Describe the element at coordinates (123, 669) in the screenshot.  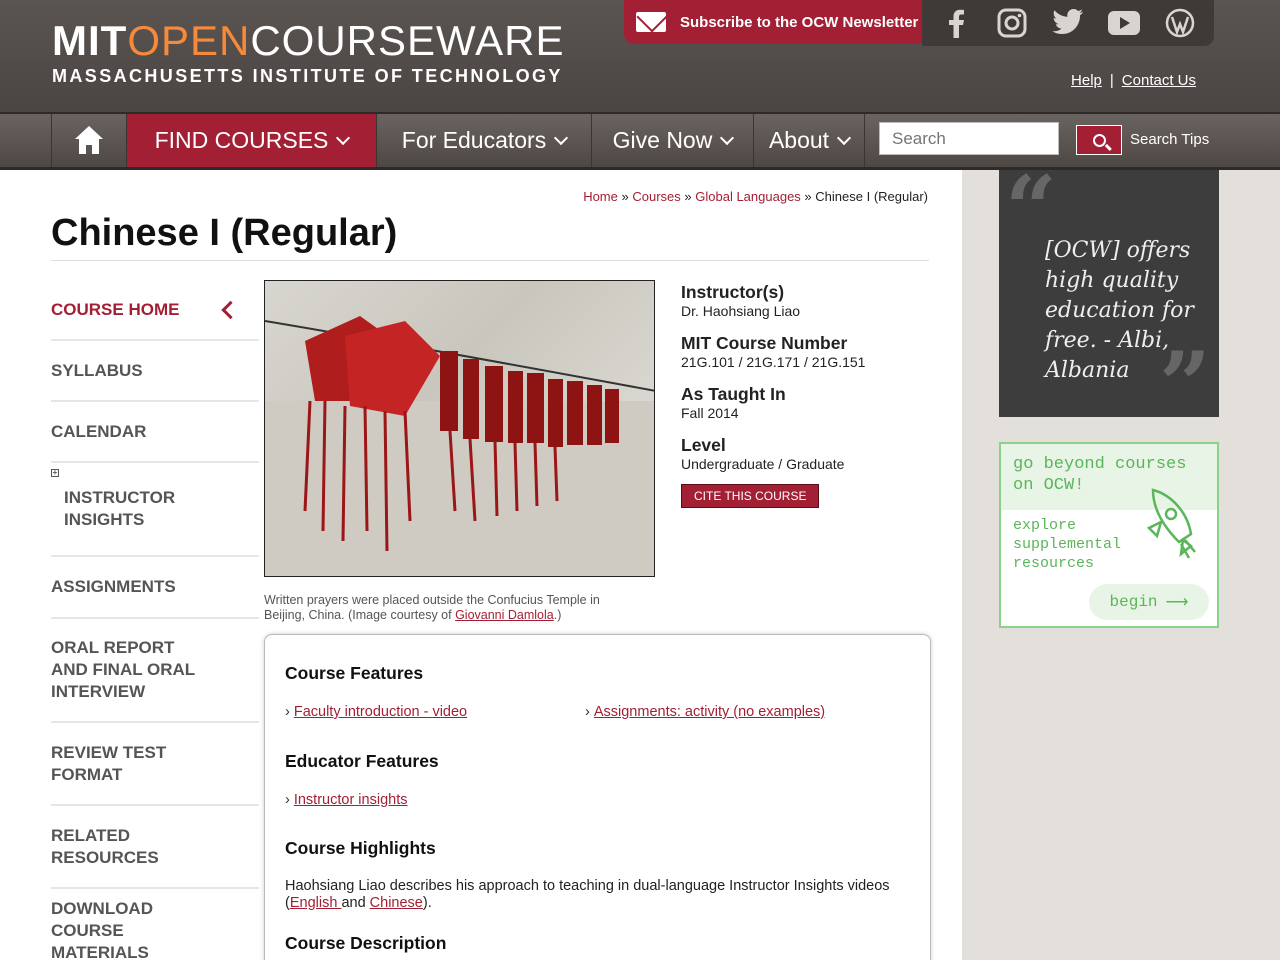
I see `sidebar-item-label: ORAL REPORT AND FINAL ORAL INTERVIEW` at that location.